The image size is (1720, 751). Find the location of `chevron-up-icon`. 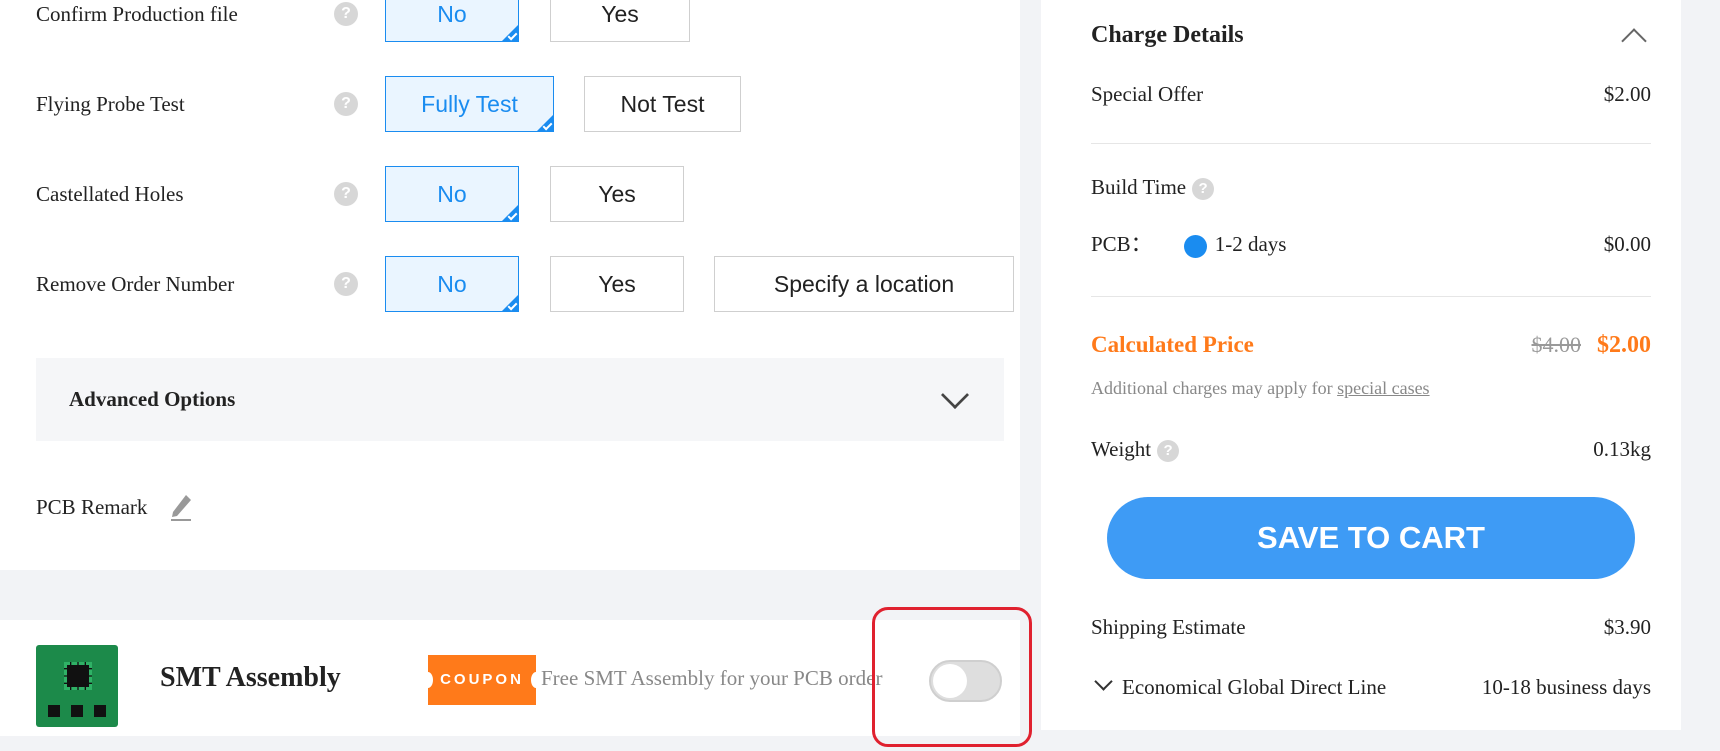

chevron-up-icon is located at coordinates (1634, 41).